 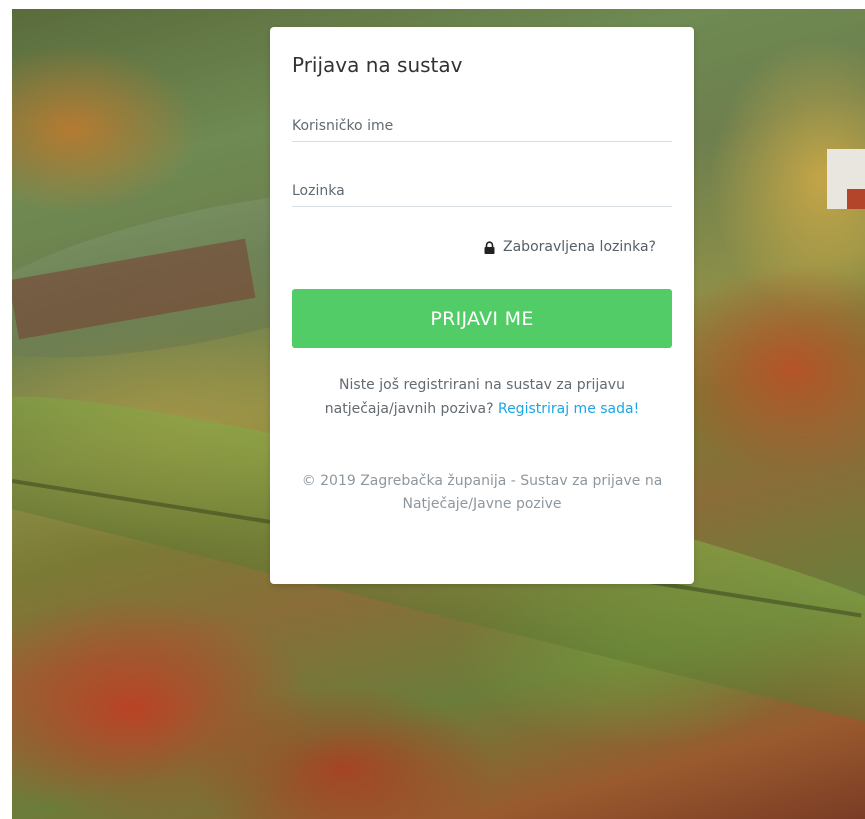 I want to click on forgot-password-link: Zaboravljena lozinka?, so click(x=570, y=247).